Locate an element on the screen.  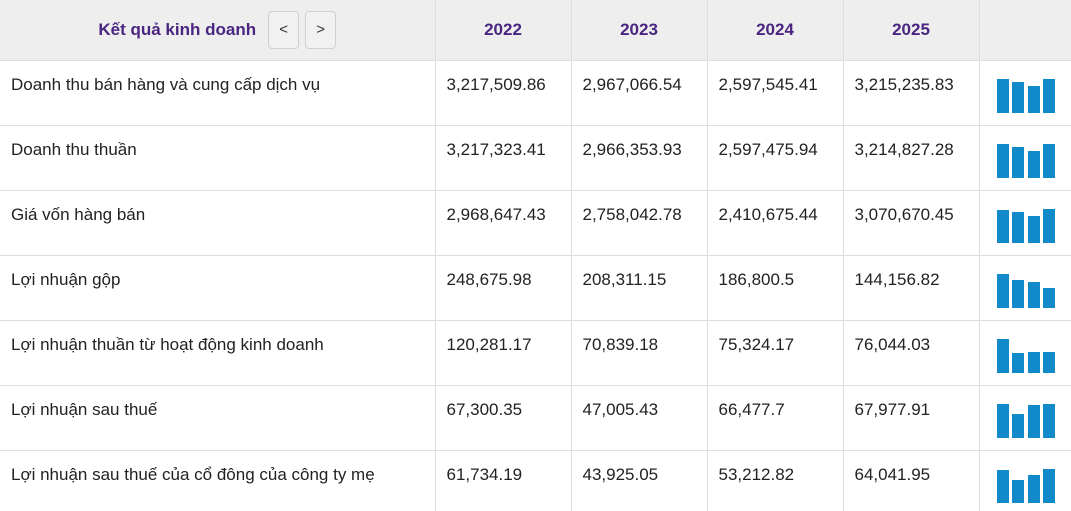
value-cell: 70,839.18 is located at coordinates (639, 353).